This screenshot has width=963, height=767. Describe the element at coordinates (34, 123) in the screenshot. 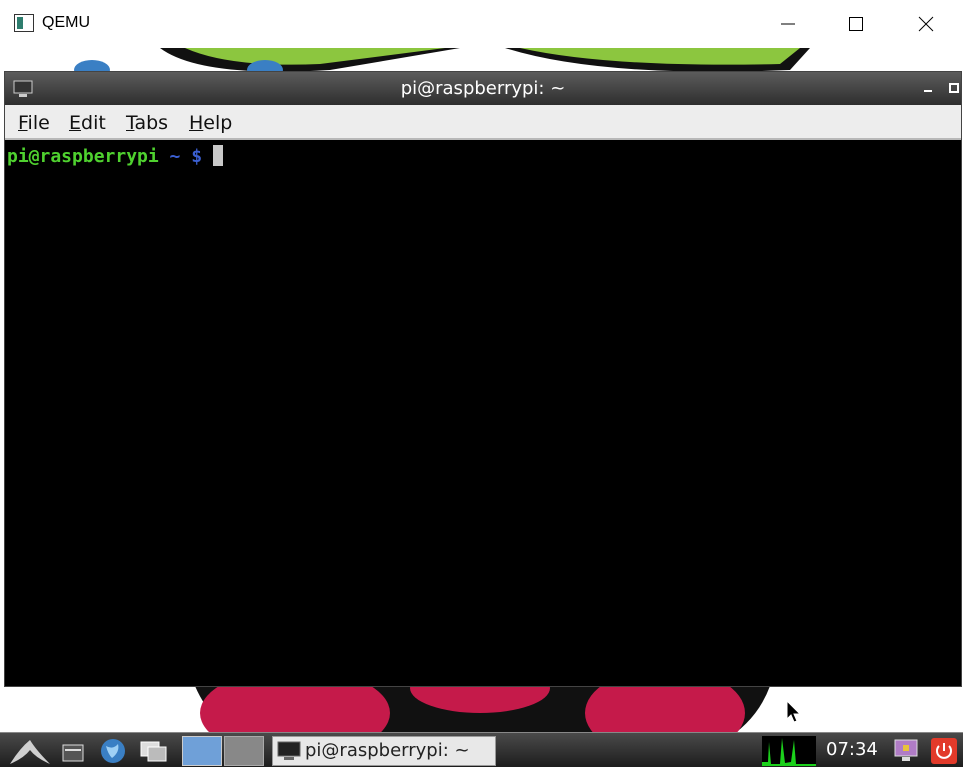

I see `menu-file: File` at that location.